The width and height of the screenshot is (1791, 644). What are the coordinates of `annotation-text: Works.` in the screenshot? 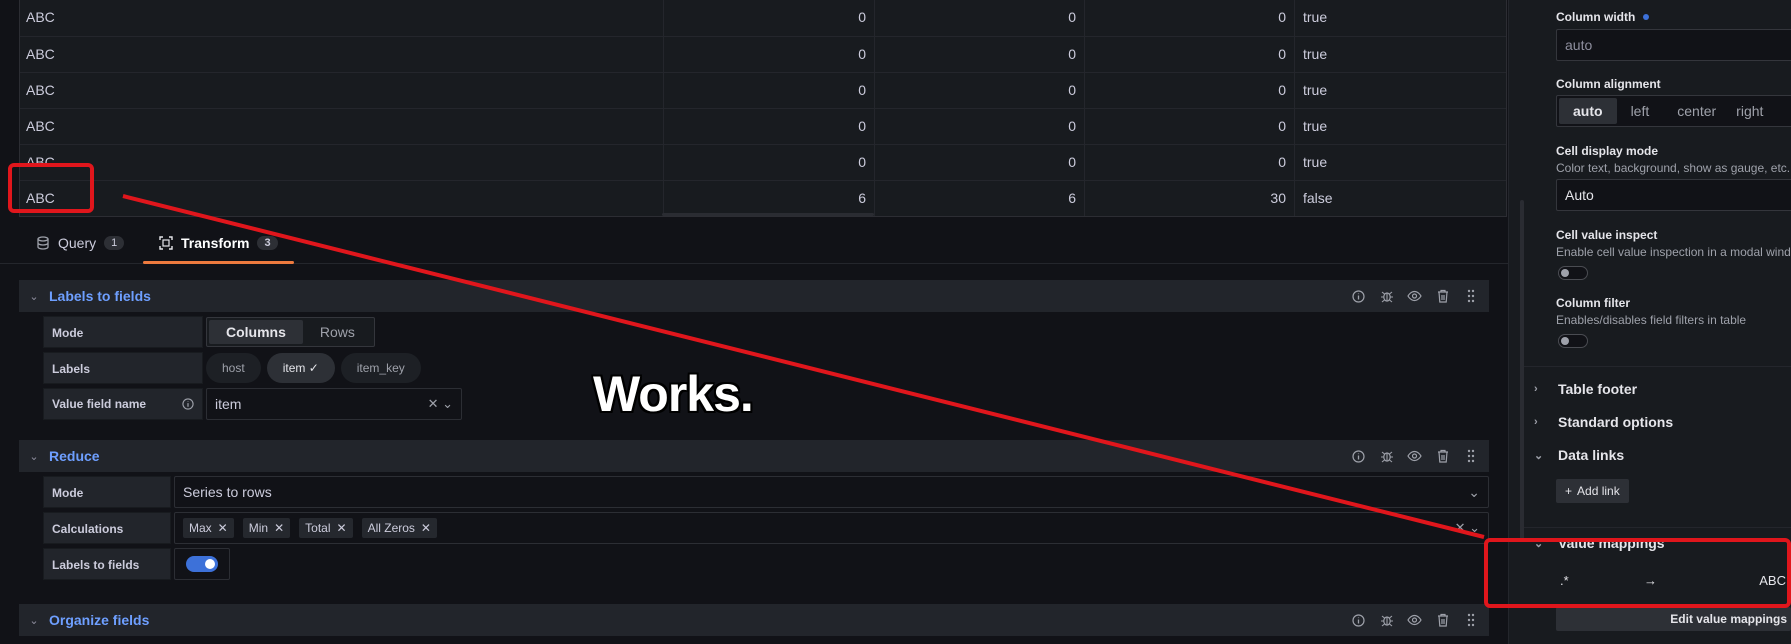 It's located at (673, 394).